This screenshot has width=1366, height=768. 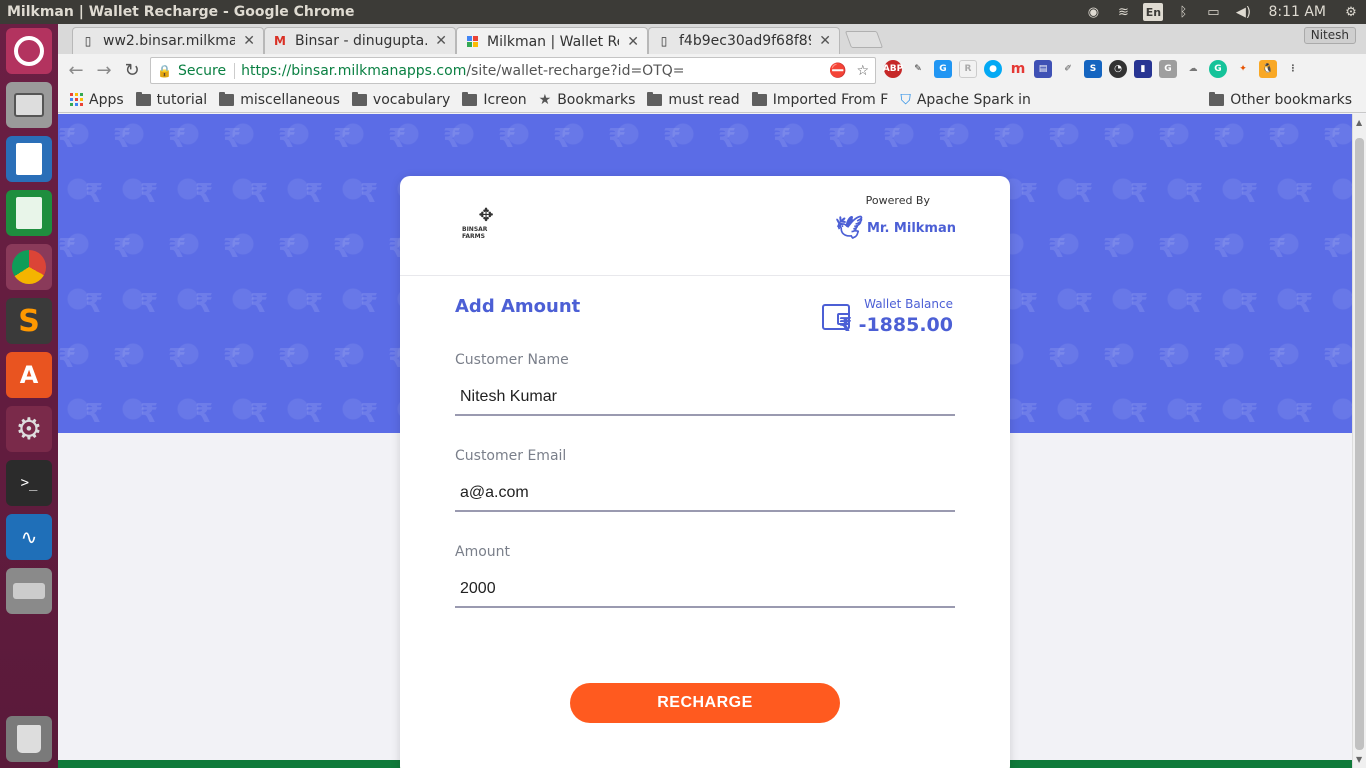 What do you see at coordinates (1168, 69) in the screenshot?
I see `extension-grammar-icon: G` at bounding box center [1168, 69].